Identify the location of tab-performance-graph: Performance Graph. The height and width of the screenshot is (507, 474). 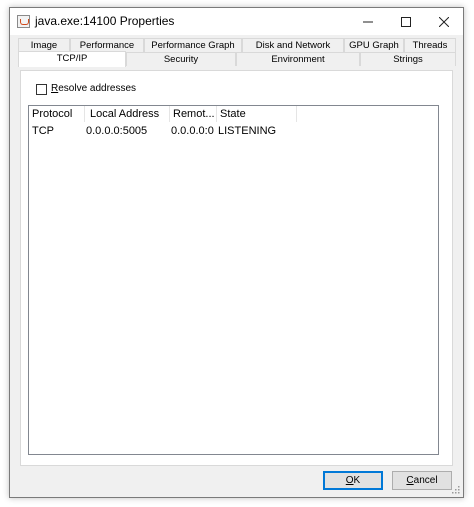
(193, 45).